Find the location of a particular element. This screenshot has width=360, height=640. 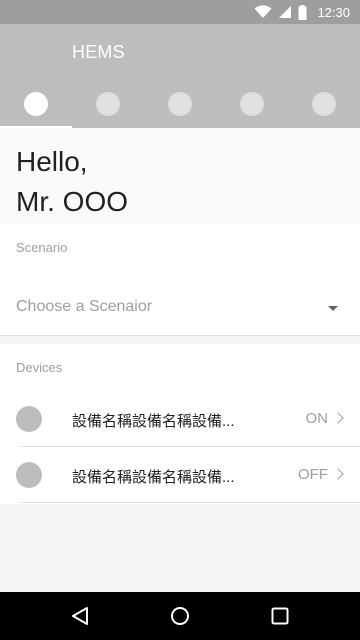

back-button is located at coordinates (80, 616).